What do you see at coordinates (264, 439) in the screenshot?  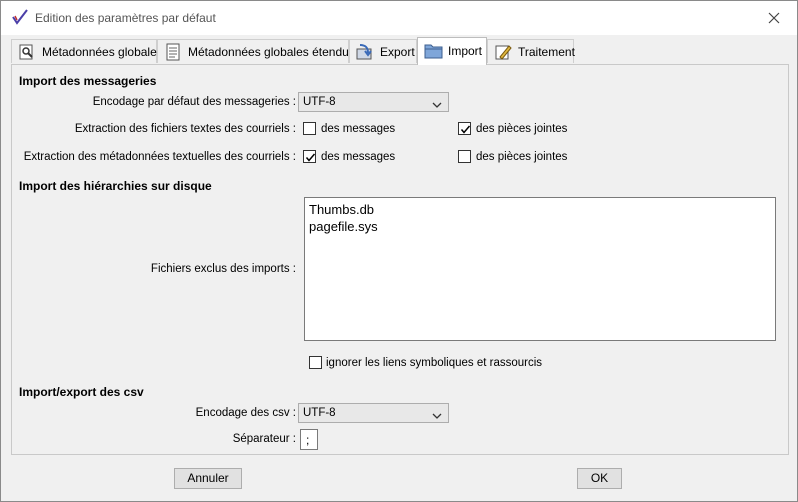 I see `separator-label: Séparateur :` at bounding box center [264, 439].